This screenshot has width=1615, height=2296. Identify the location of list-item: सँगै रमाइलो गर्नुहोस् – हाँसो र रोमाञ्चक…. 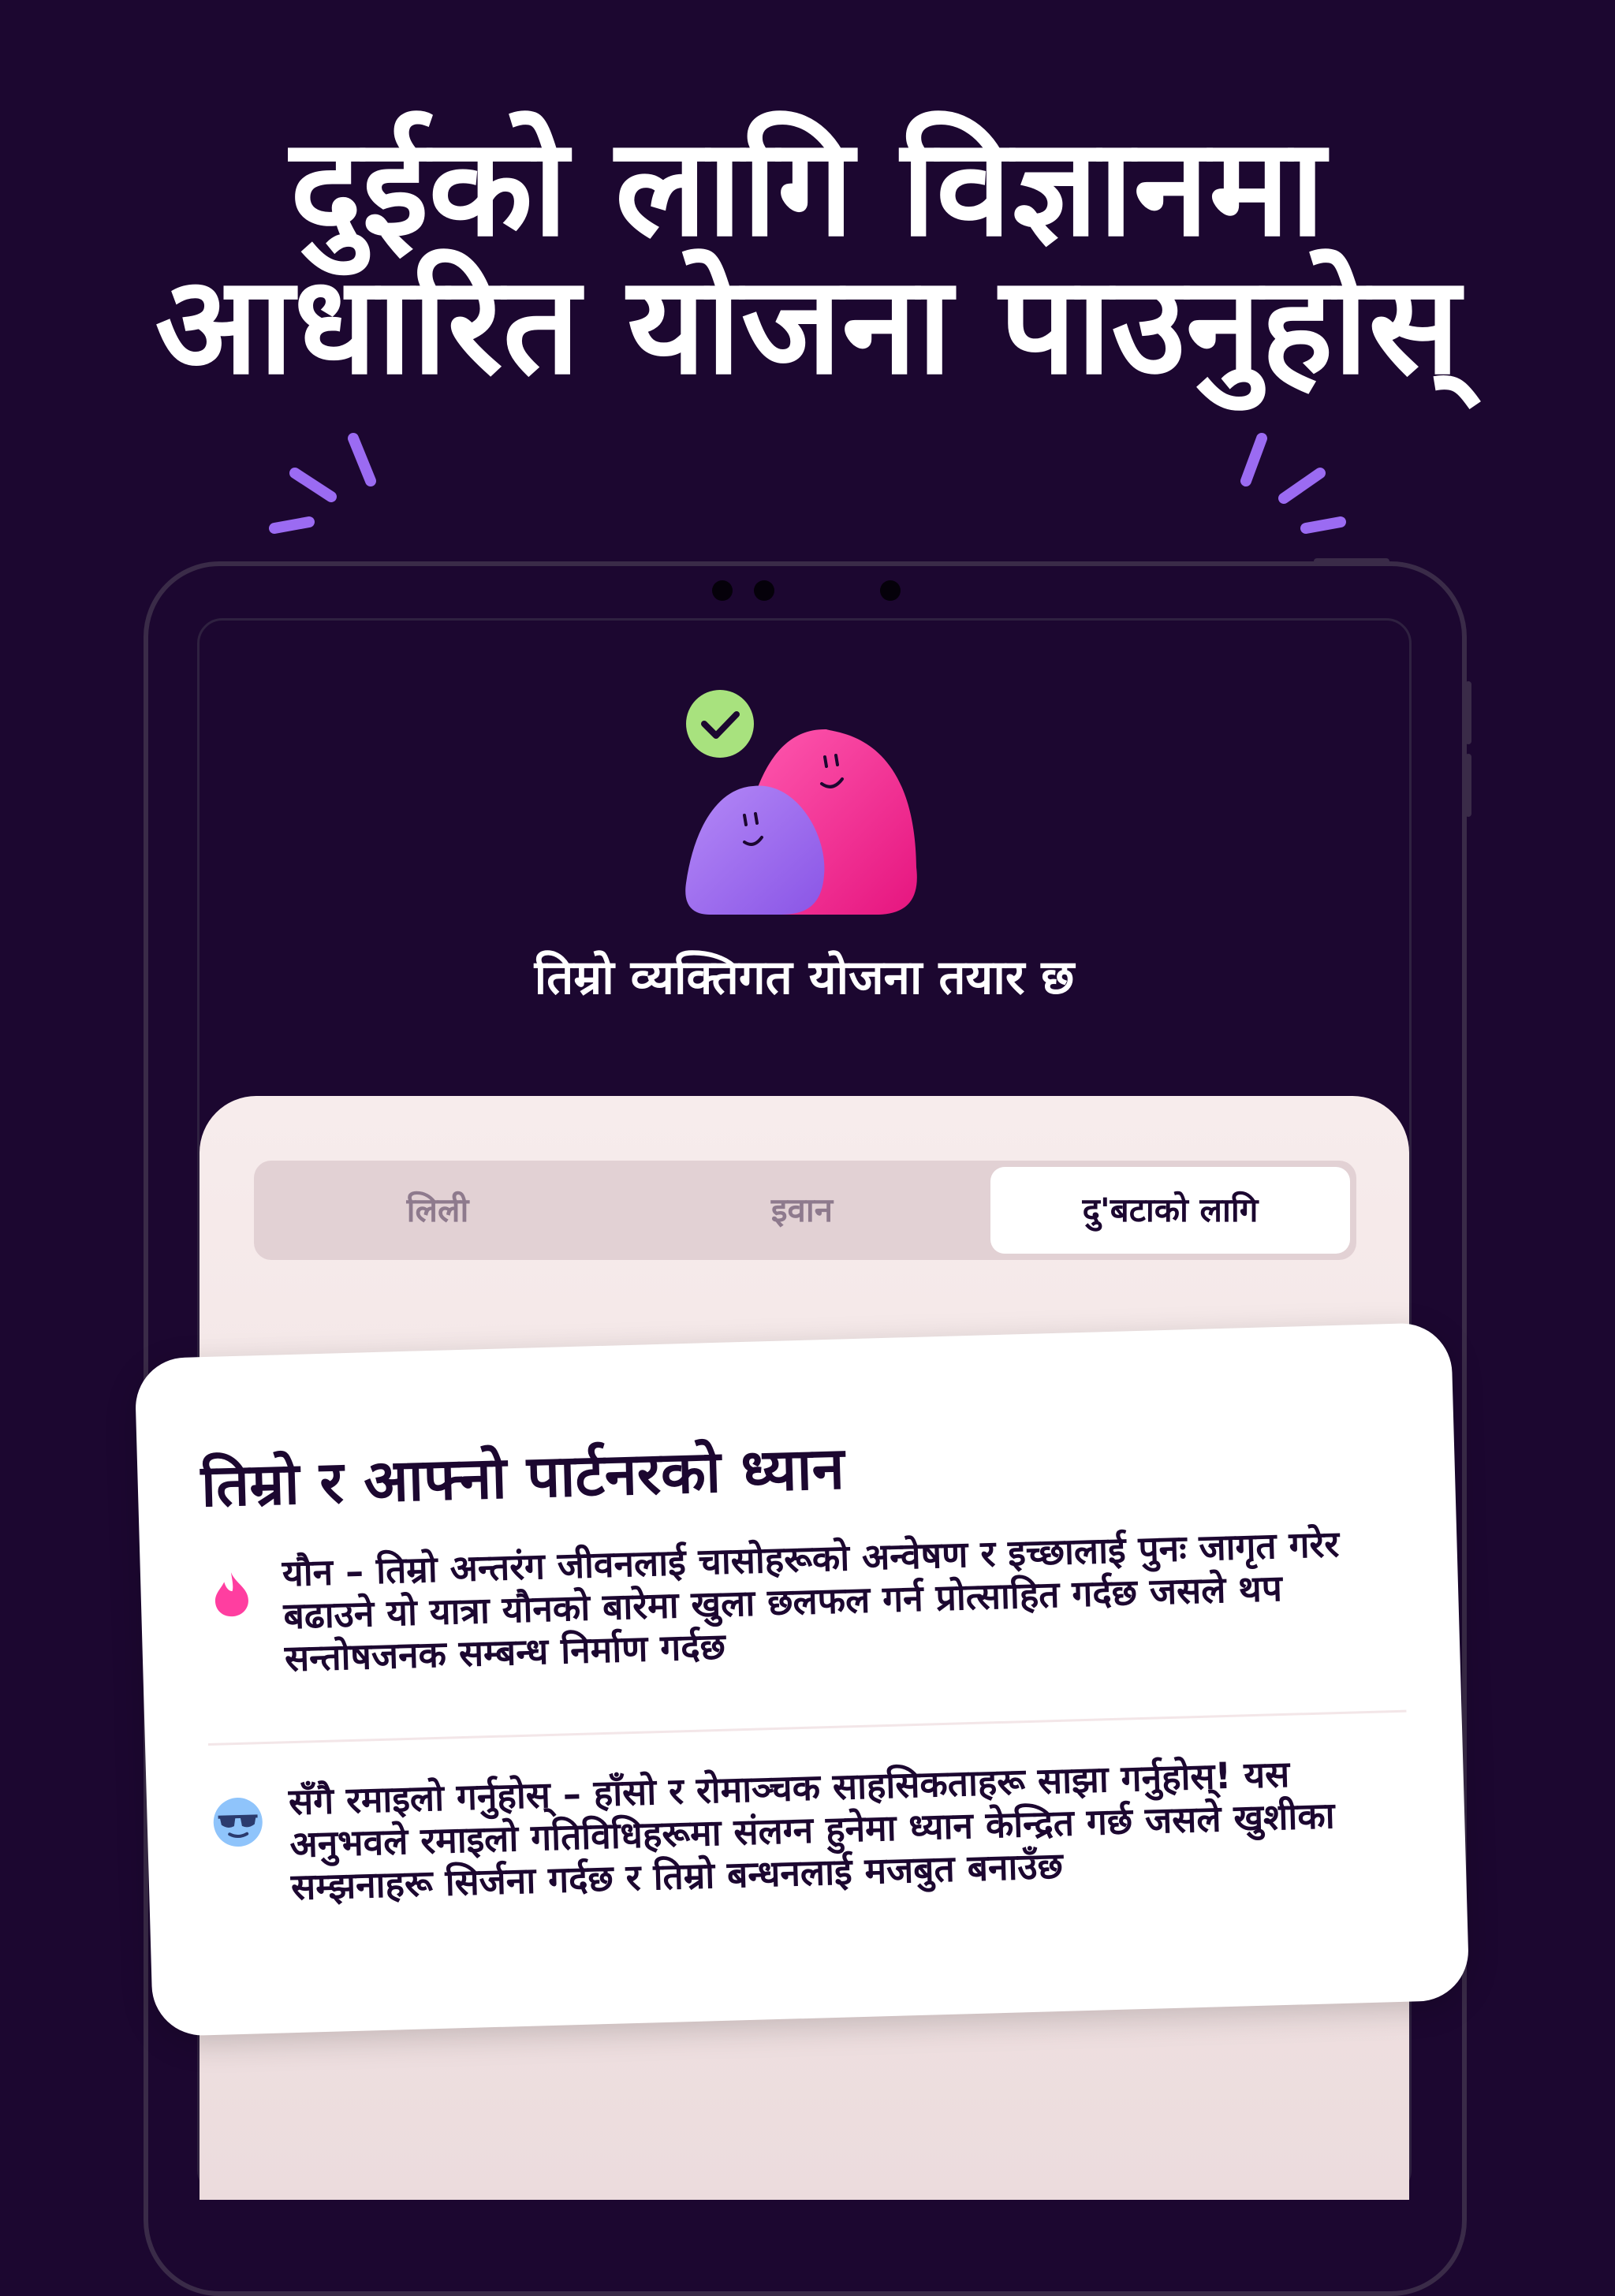
(810, 1830).